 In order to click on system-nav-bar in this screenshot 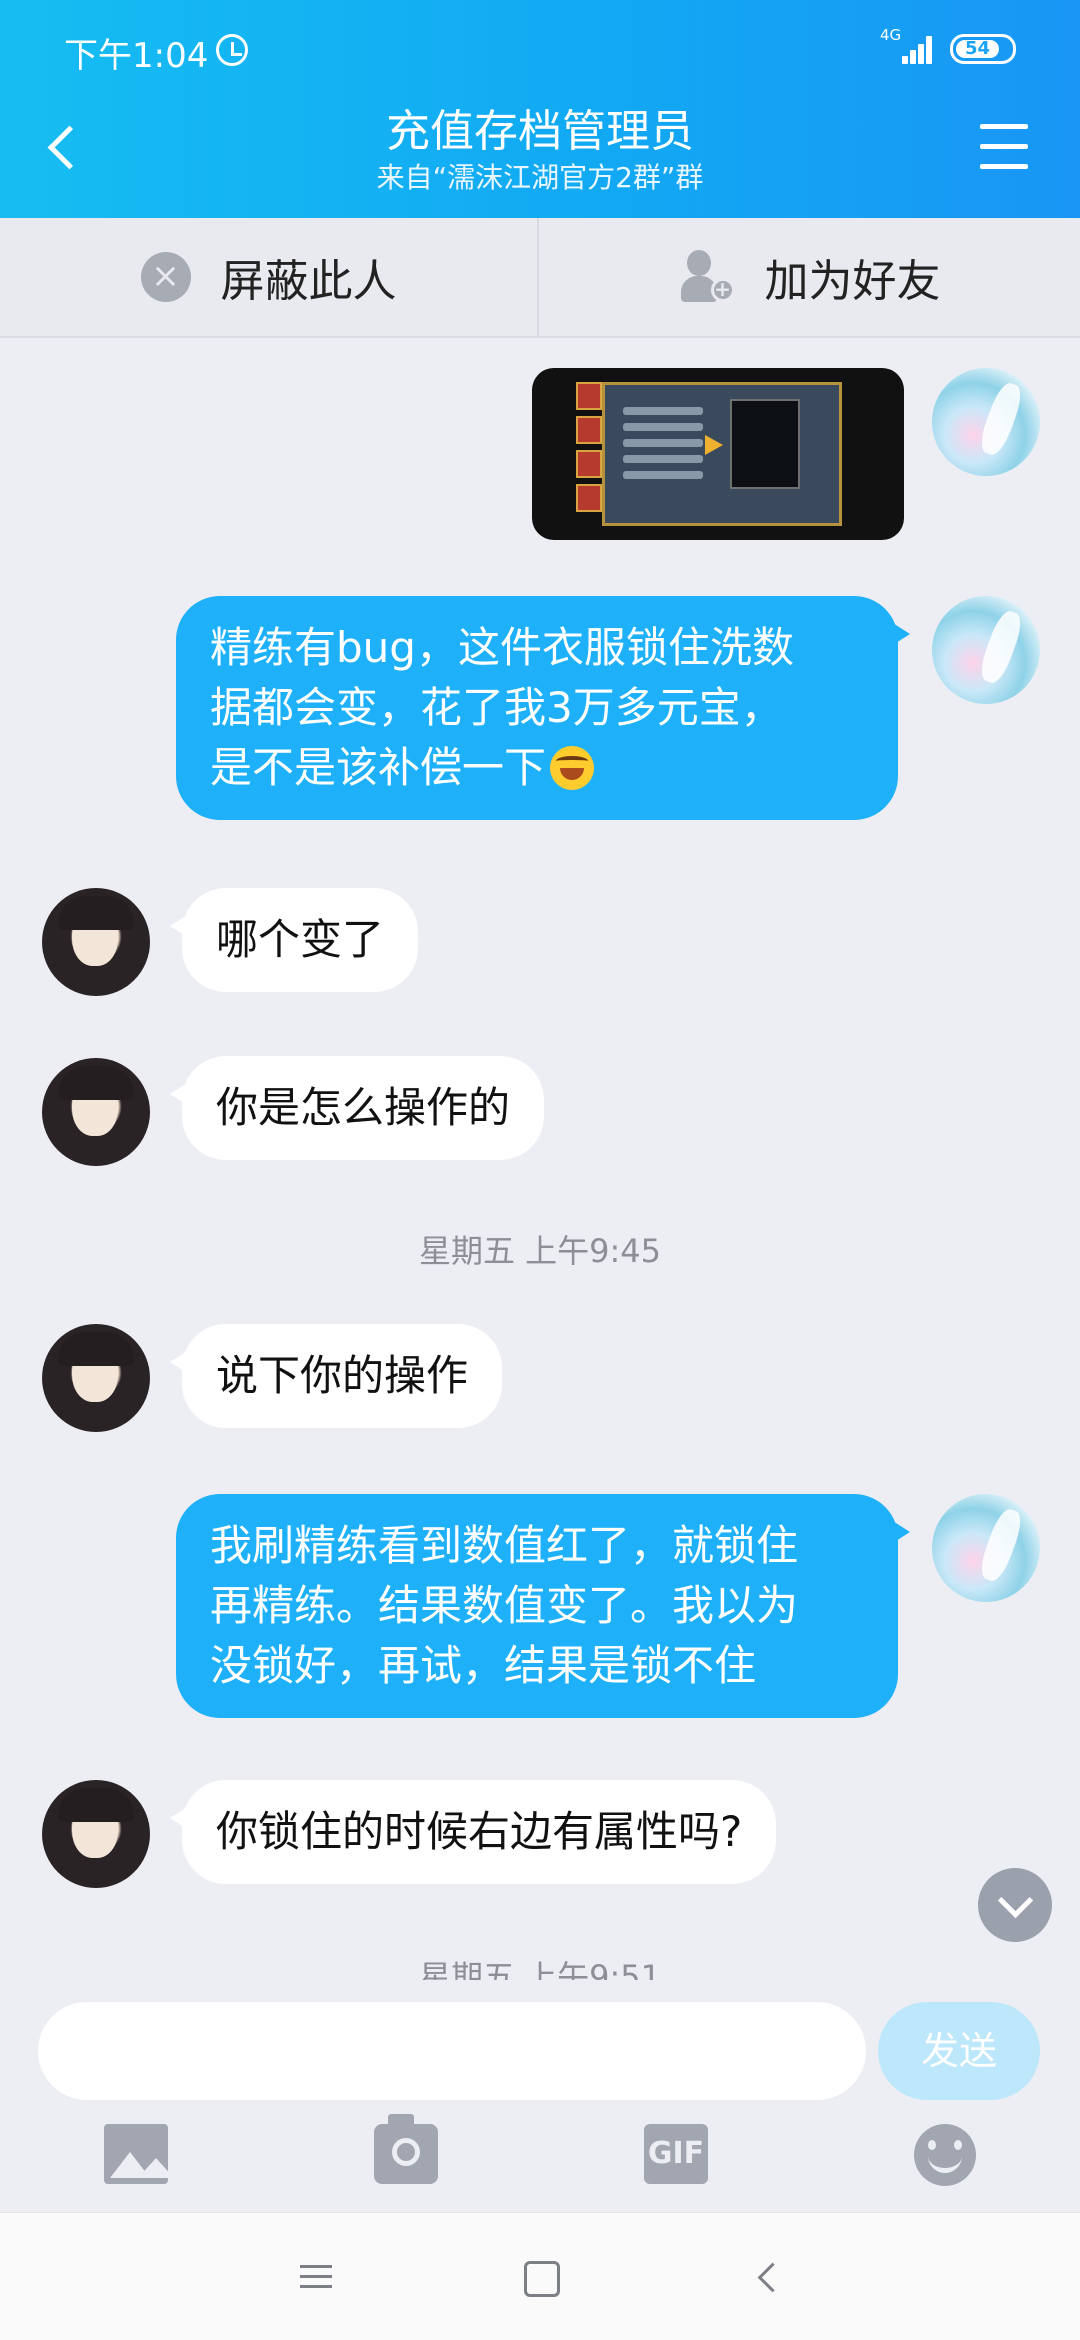, I will do `click(540, 2276)`.